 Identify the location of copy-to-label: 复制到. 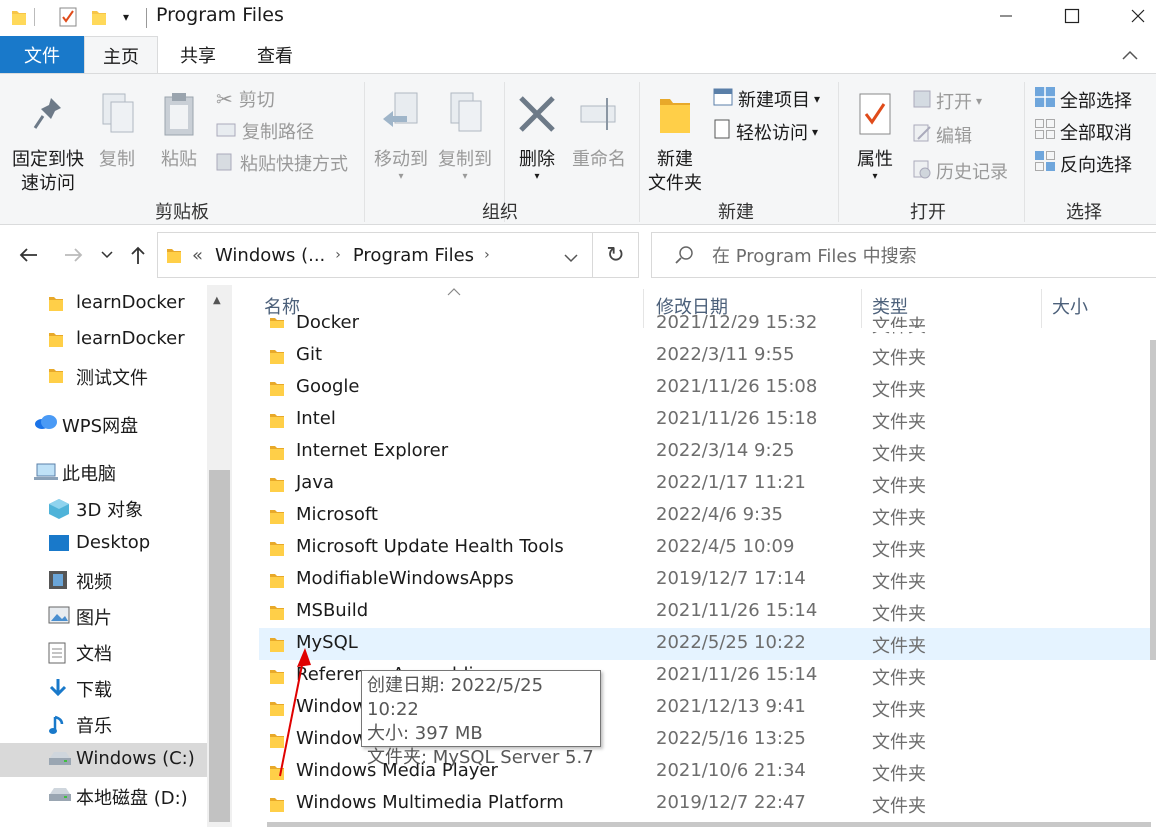
(465, 159).